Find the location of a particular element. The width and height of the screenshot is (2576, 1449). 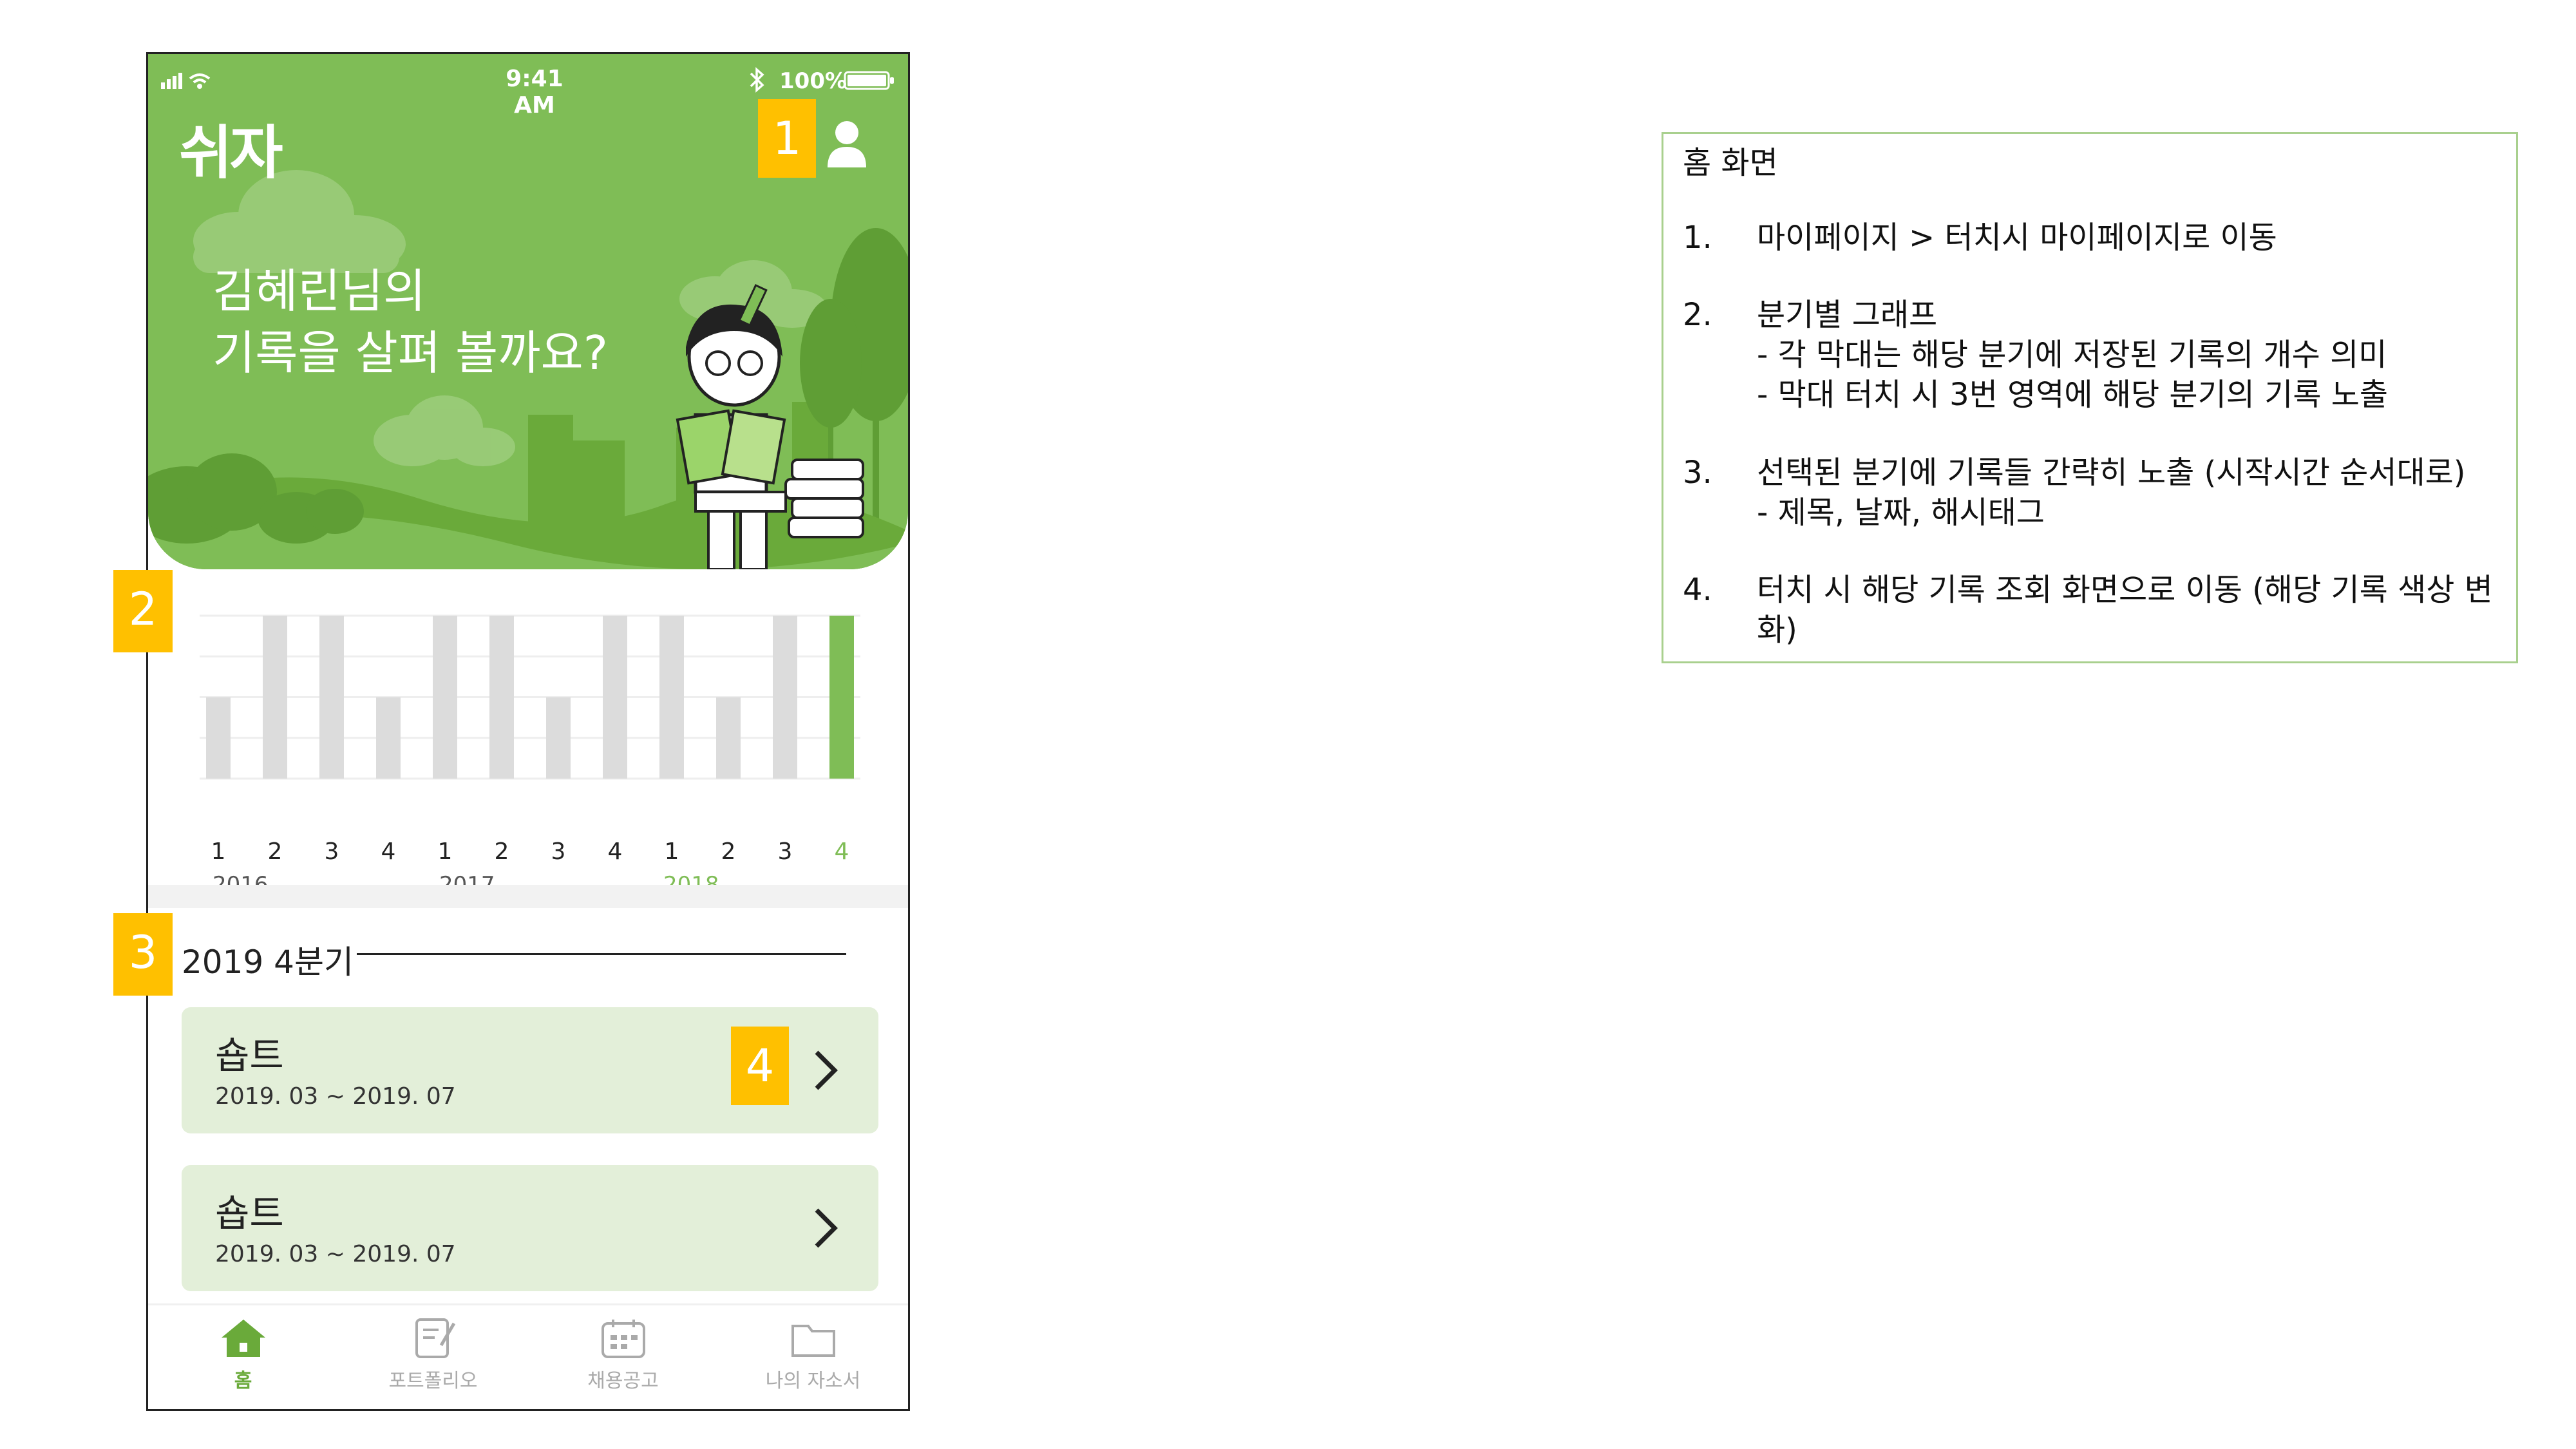

calendar-icon is located at coordinates (623, 1339).